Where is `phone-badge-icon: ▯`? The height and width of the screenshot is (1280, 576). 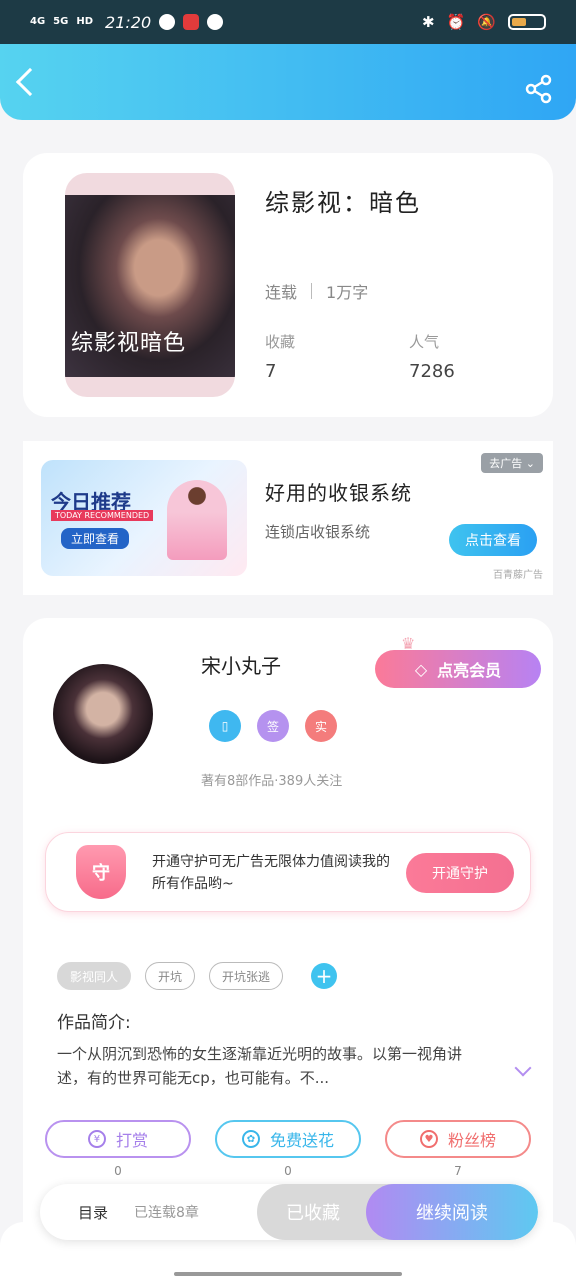
phone-badge-icon: ▯ is located at coordinates (225, 726).